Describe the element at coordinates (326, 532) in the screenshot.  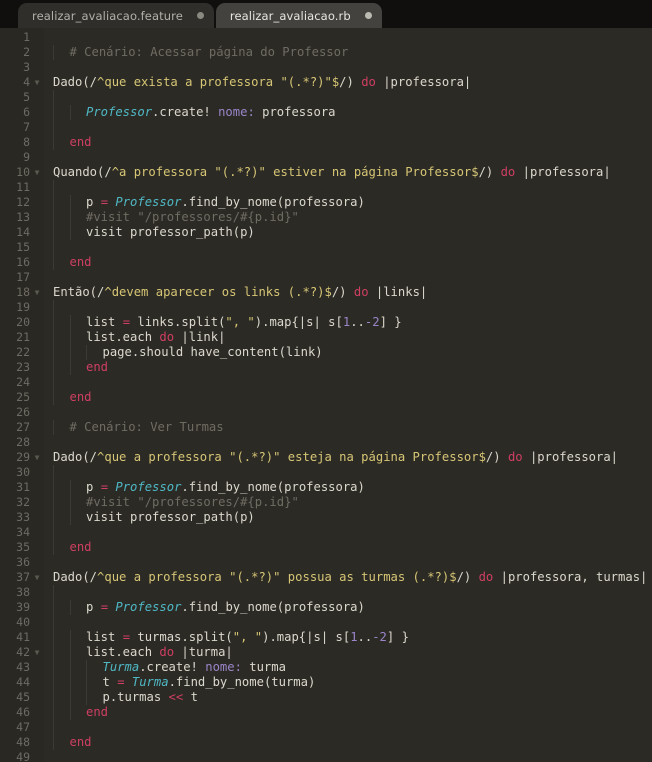
I see `code-line: 34` at that location.